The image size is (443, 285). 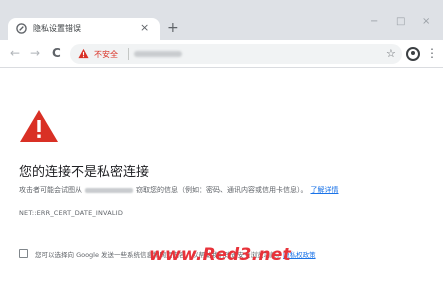 What do you see at coordinates (15, 53) in the screenshot?
I see `back-icon: ←` at bounding box center [15, 53].